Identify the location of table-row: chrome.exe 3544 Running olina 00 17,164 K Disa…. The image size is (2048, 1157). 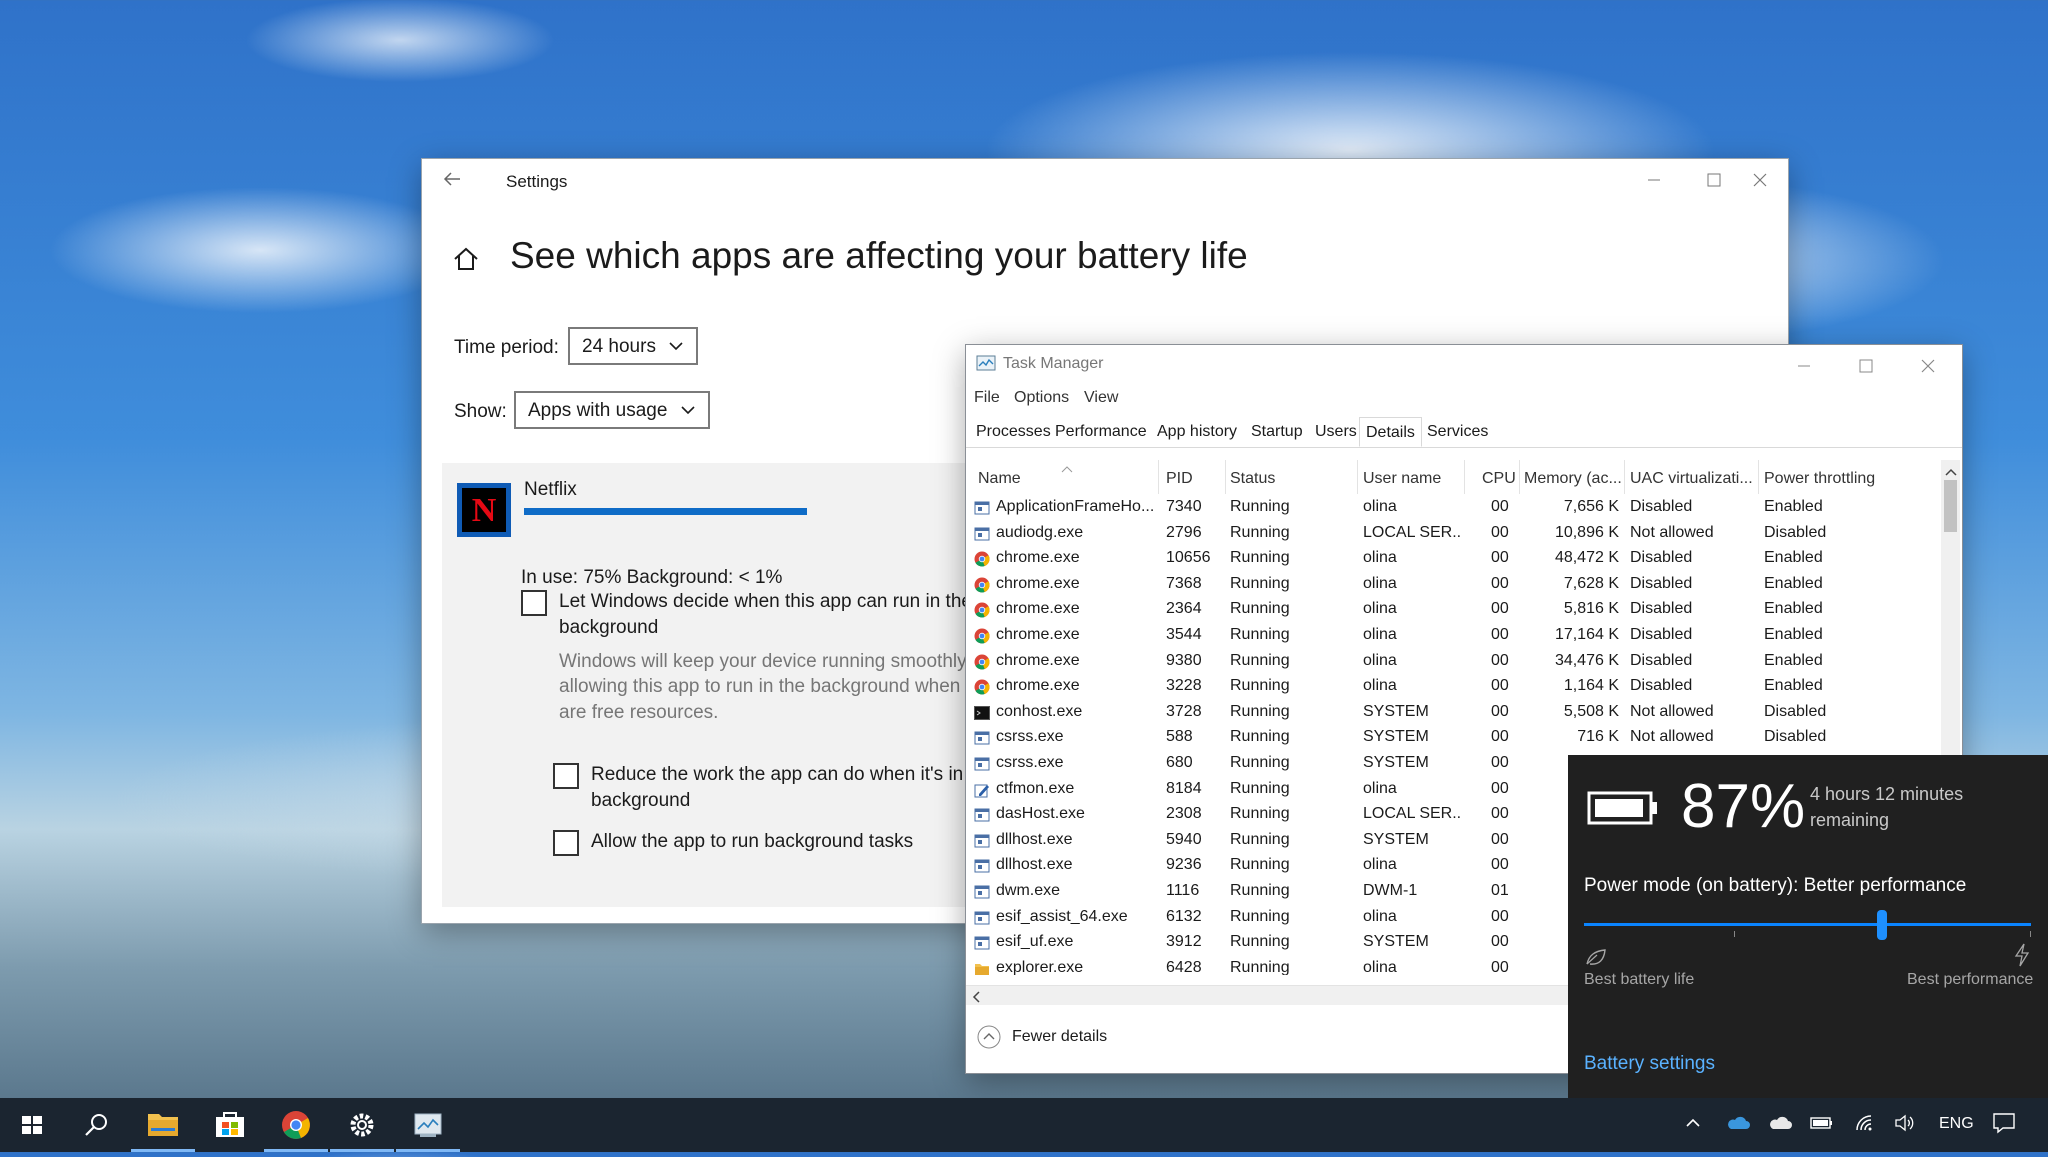
(1456, 636).